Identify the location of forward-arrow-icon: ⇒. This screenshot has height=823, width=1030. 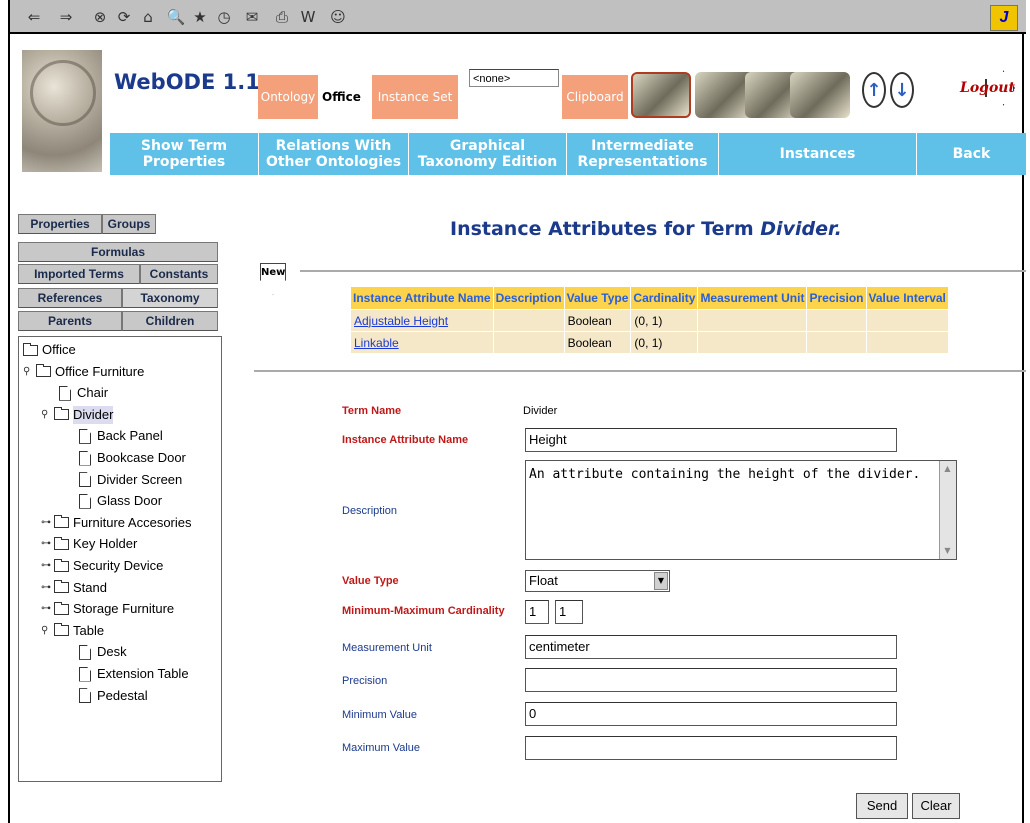
(66, 17).